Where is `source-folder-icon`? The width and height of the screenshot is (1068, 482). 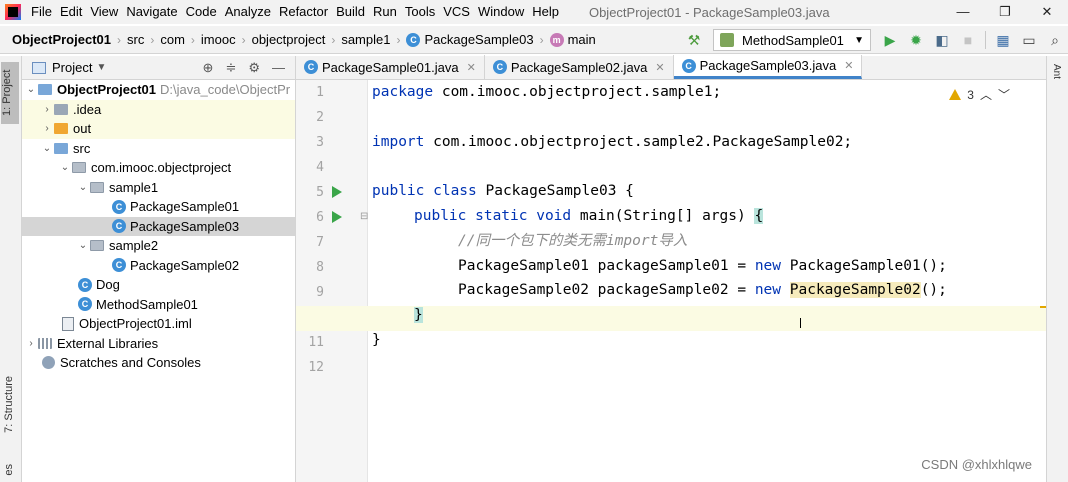
source-folder-icon is located at coordinates (61, 148).